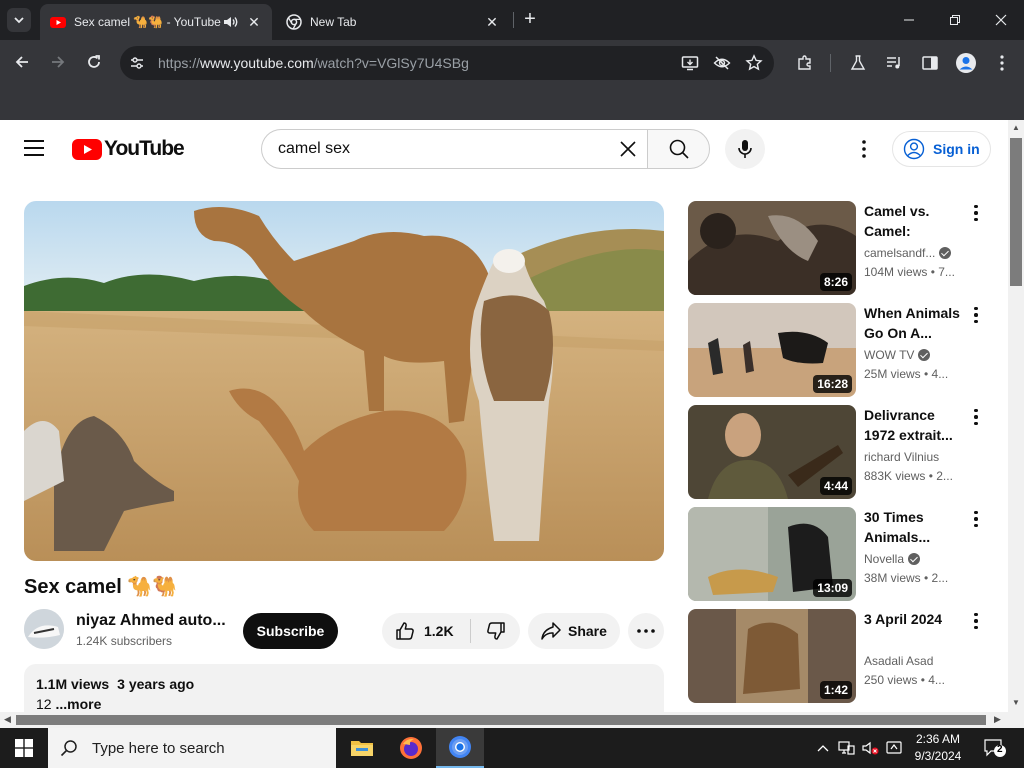 The width and height of the screenshot is (1024, 768). I want to click on new-tab-button: +, so click(530, 20).